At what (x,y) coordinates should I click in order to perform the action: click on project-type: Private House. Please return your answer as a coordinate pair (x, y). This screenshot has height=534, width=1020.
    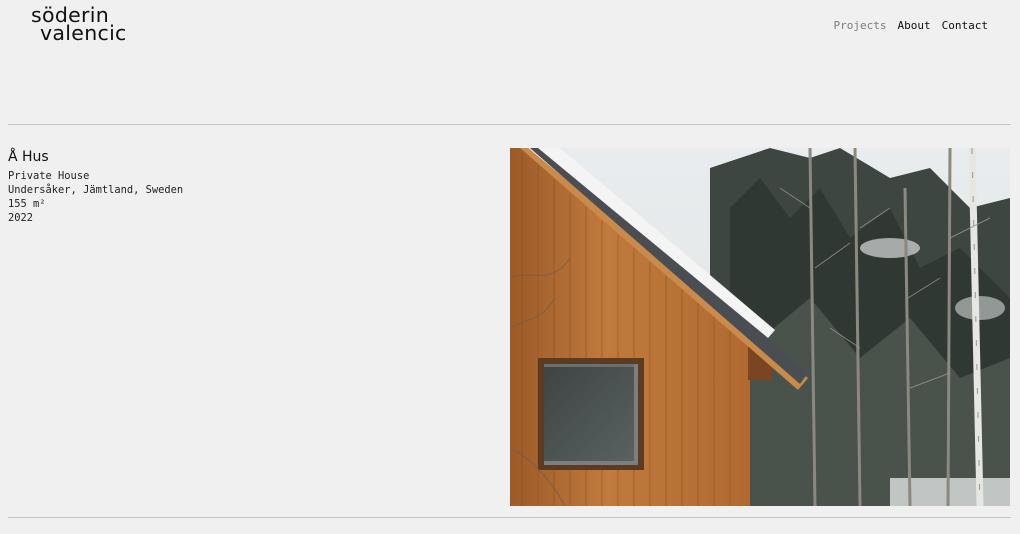
    Looking at the image, I should click on (49, 176).